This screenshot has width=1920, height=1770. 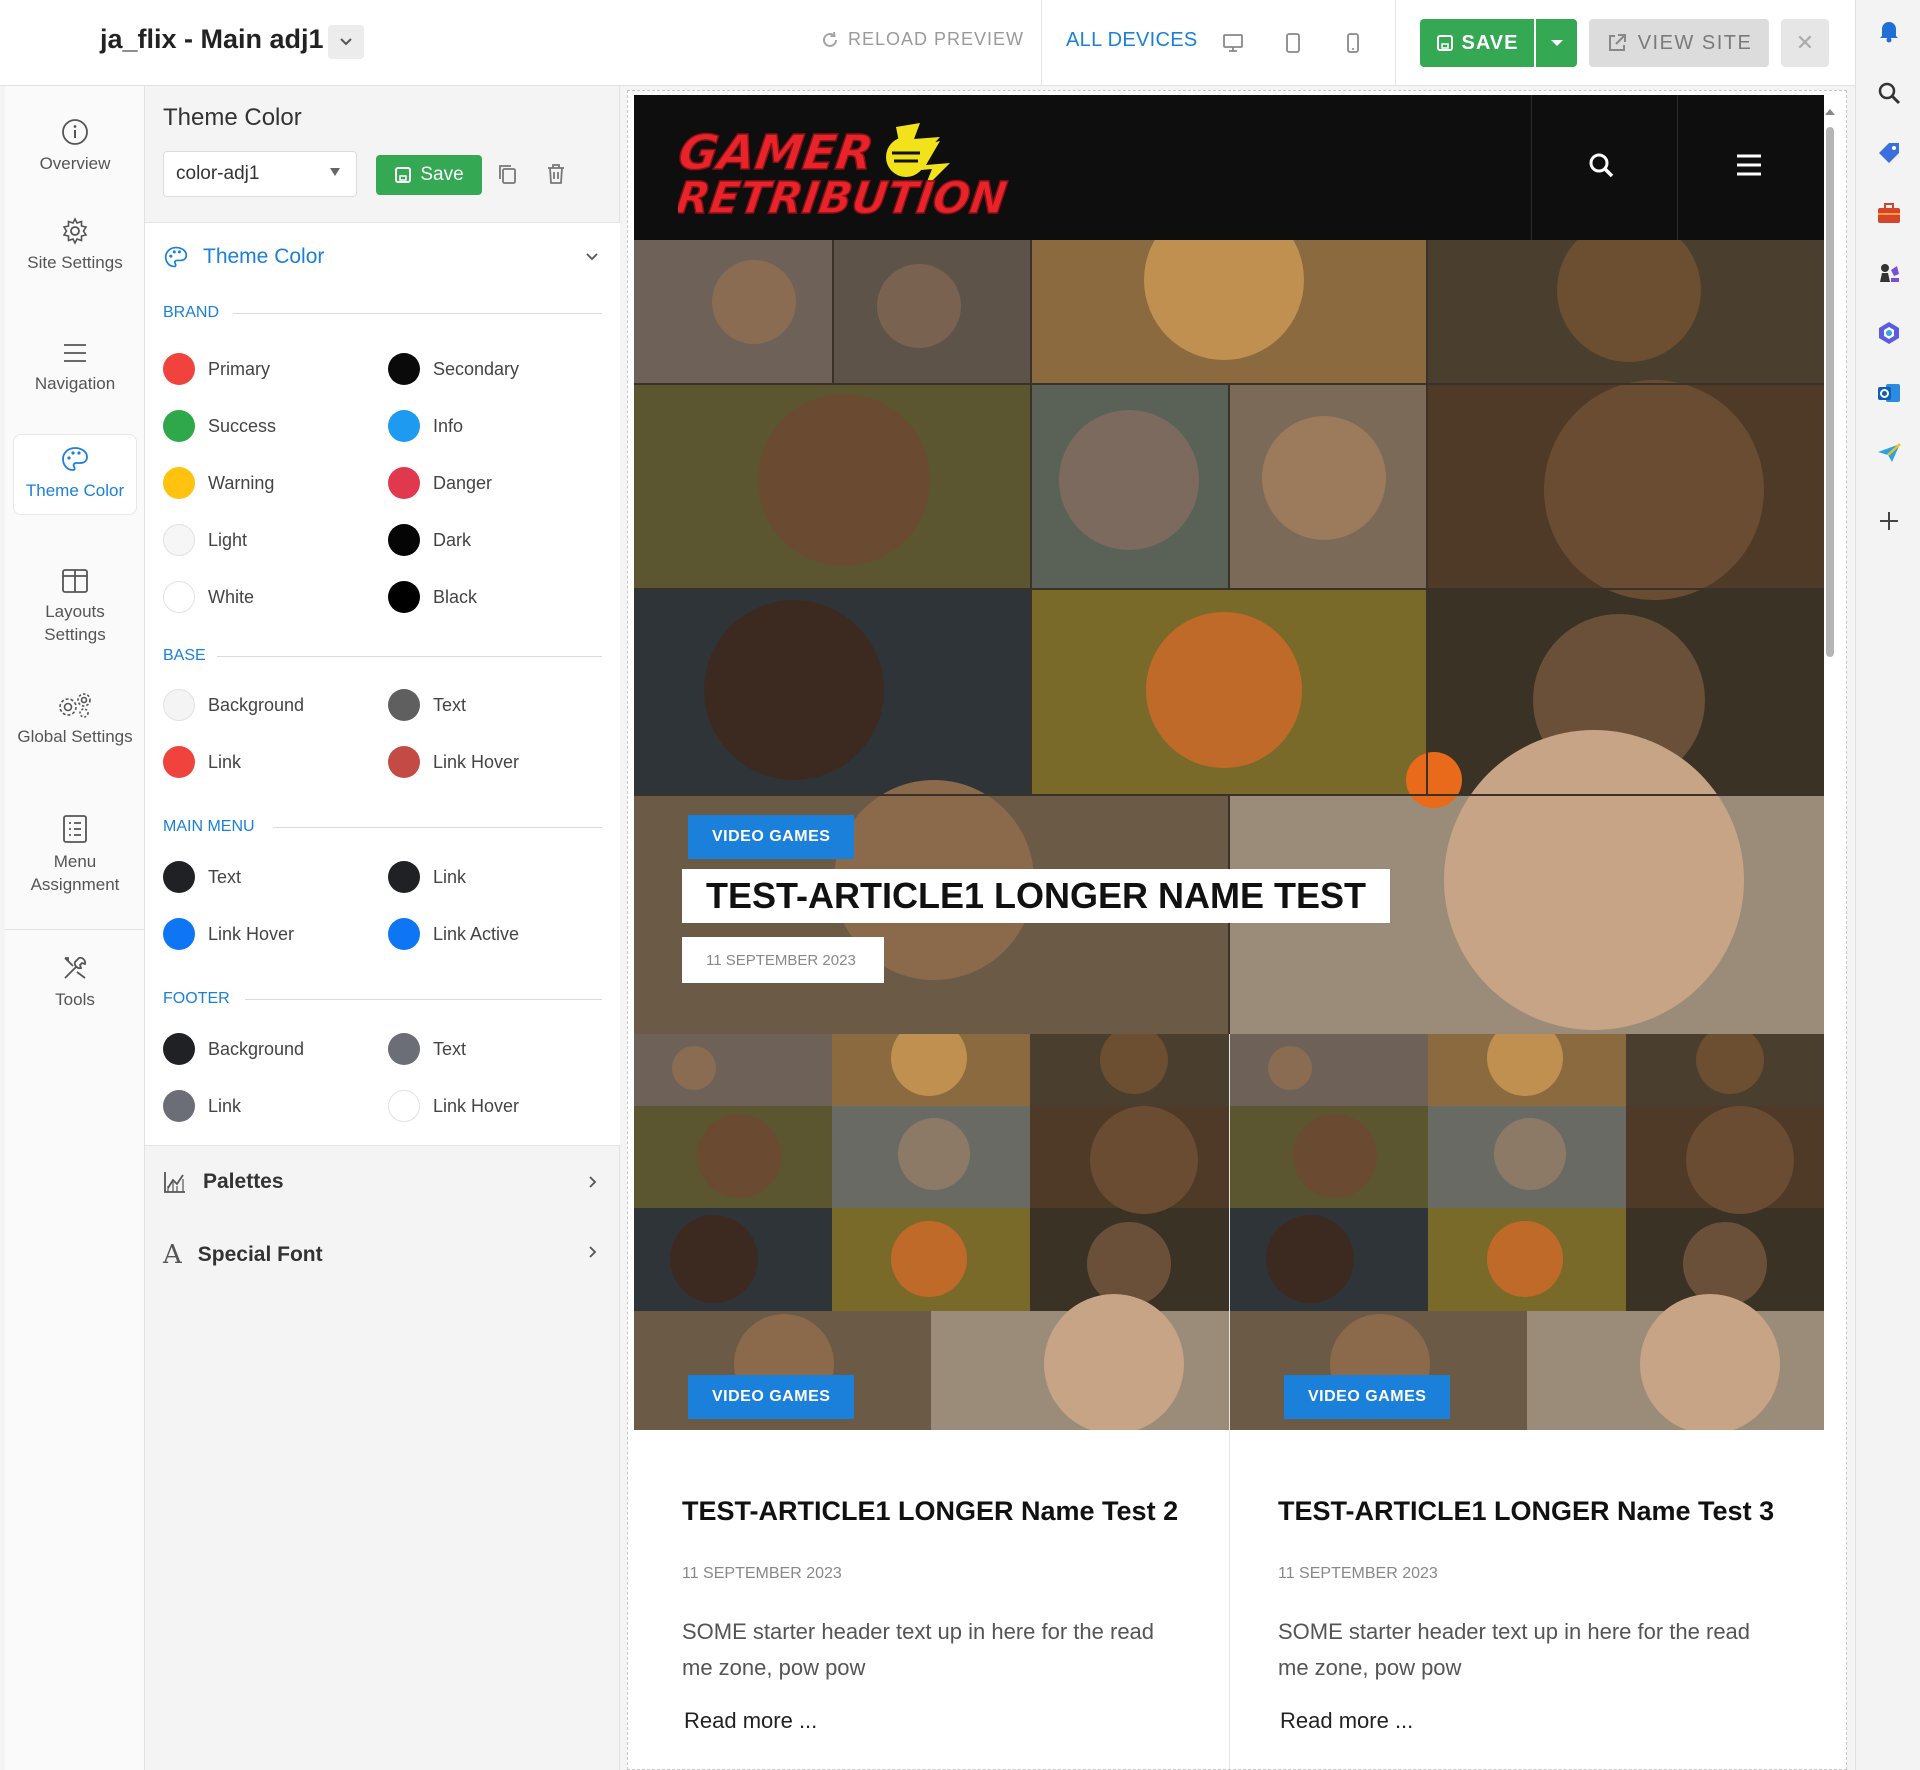 I want to click on swatch-base-background: Background, so click(x=233, y=705).